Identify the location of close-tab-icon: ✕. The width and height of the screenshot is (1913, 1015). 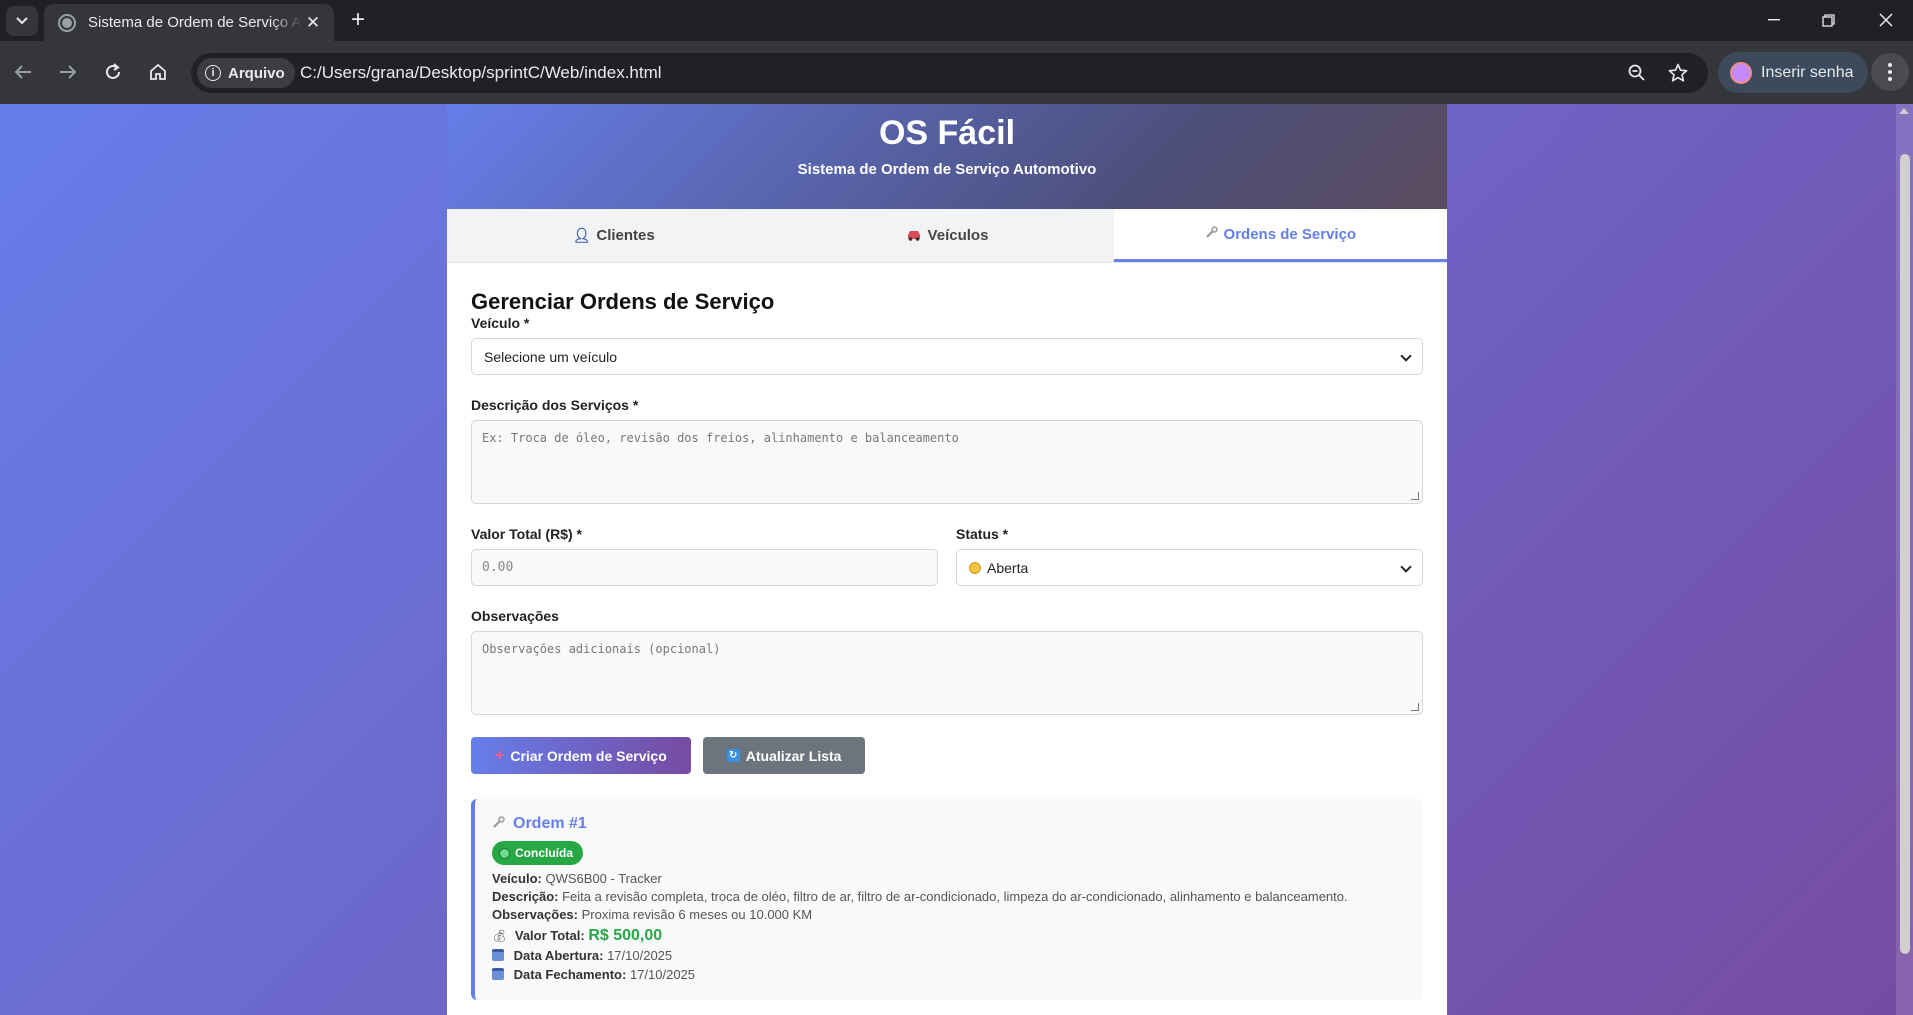
(313, 23).